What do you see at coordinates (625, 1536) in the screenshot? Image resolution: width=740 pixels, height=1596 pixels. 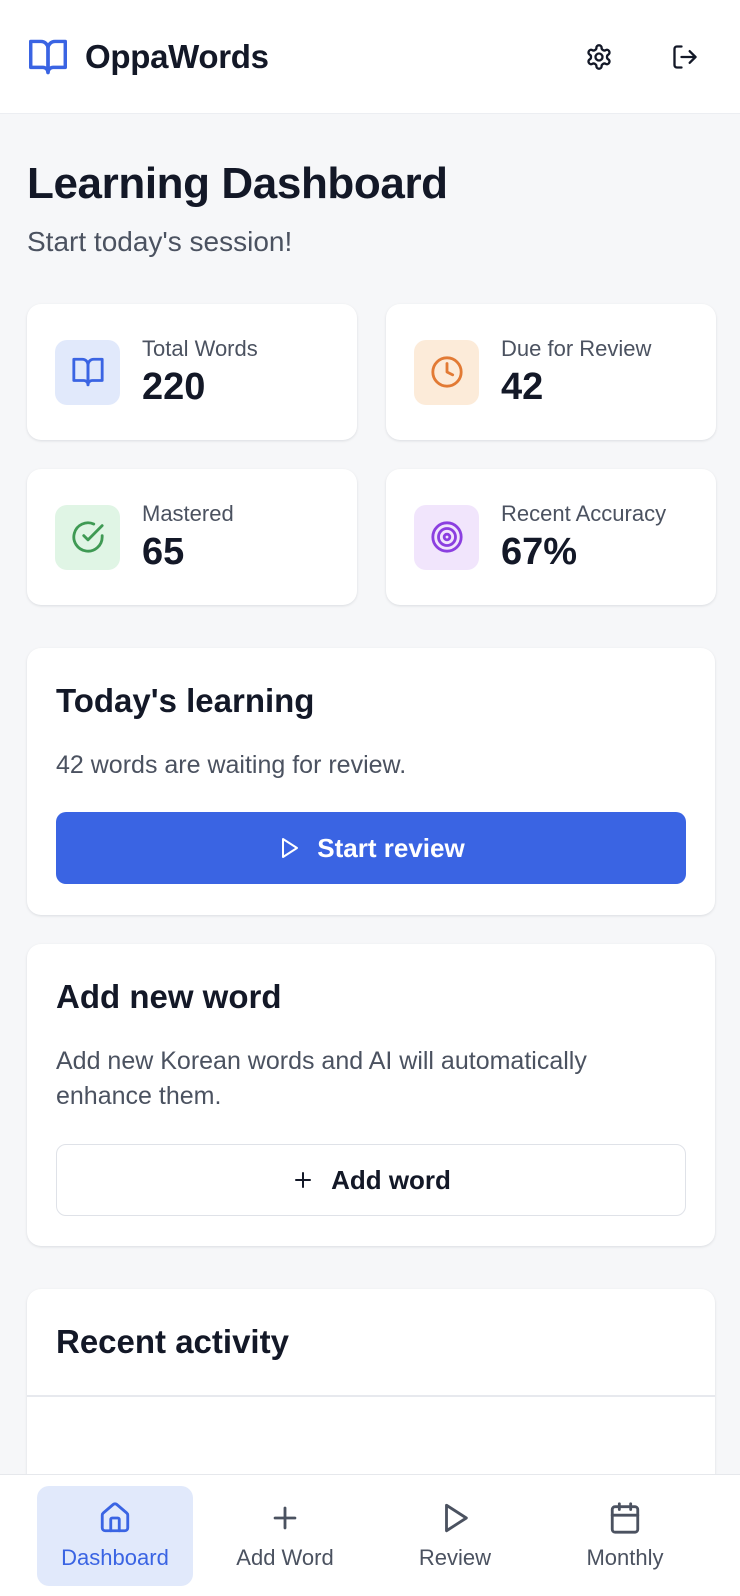 I see `nav-item-monthly: Monthly` at bounding box center [625, 1536].